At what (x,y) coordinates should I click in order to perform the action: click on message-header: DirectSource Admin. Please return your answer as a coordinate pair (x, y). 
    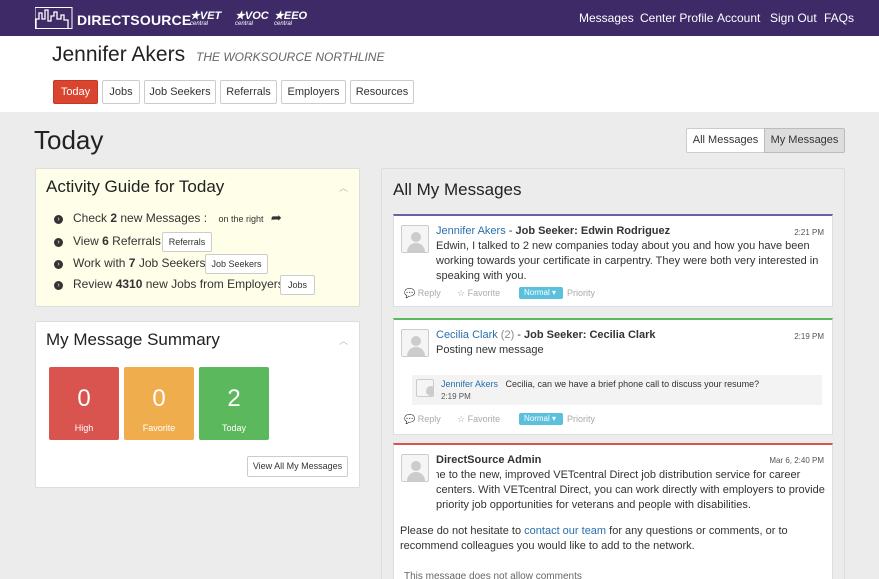
    Looking at the image, I should click on (488, 460).